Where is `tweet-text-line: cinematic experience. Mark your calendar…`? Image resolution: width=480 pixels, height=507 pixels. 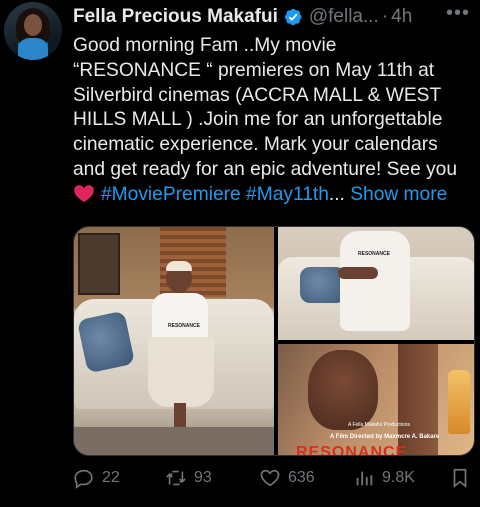 tweet-text-line: cinematic experience. Mark your calendar… is located at coordinates (255, 145).